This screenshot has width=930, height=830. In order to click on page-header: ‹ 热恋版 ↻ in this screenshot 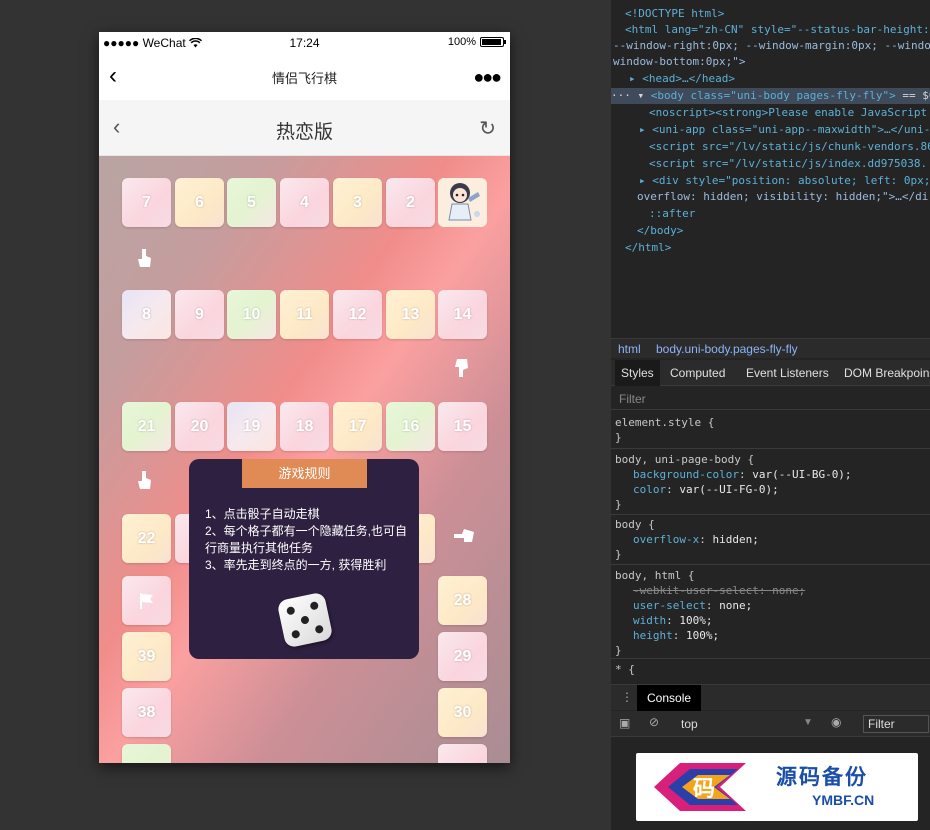, I will do `click(304, 128)`.